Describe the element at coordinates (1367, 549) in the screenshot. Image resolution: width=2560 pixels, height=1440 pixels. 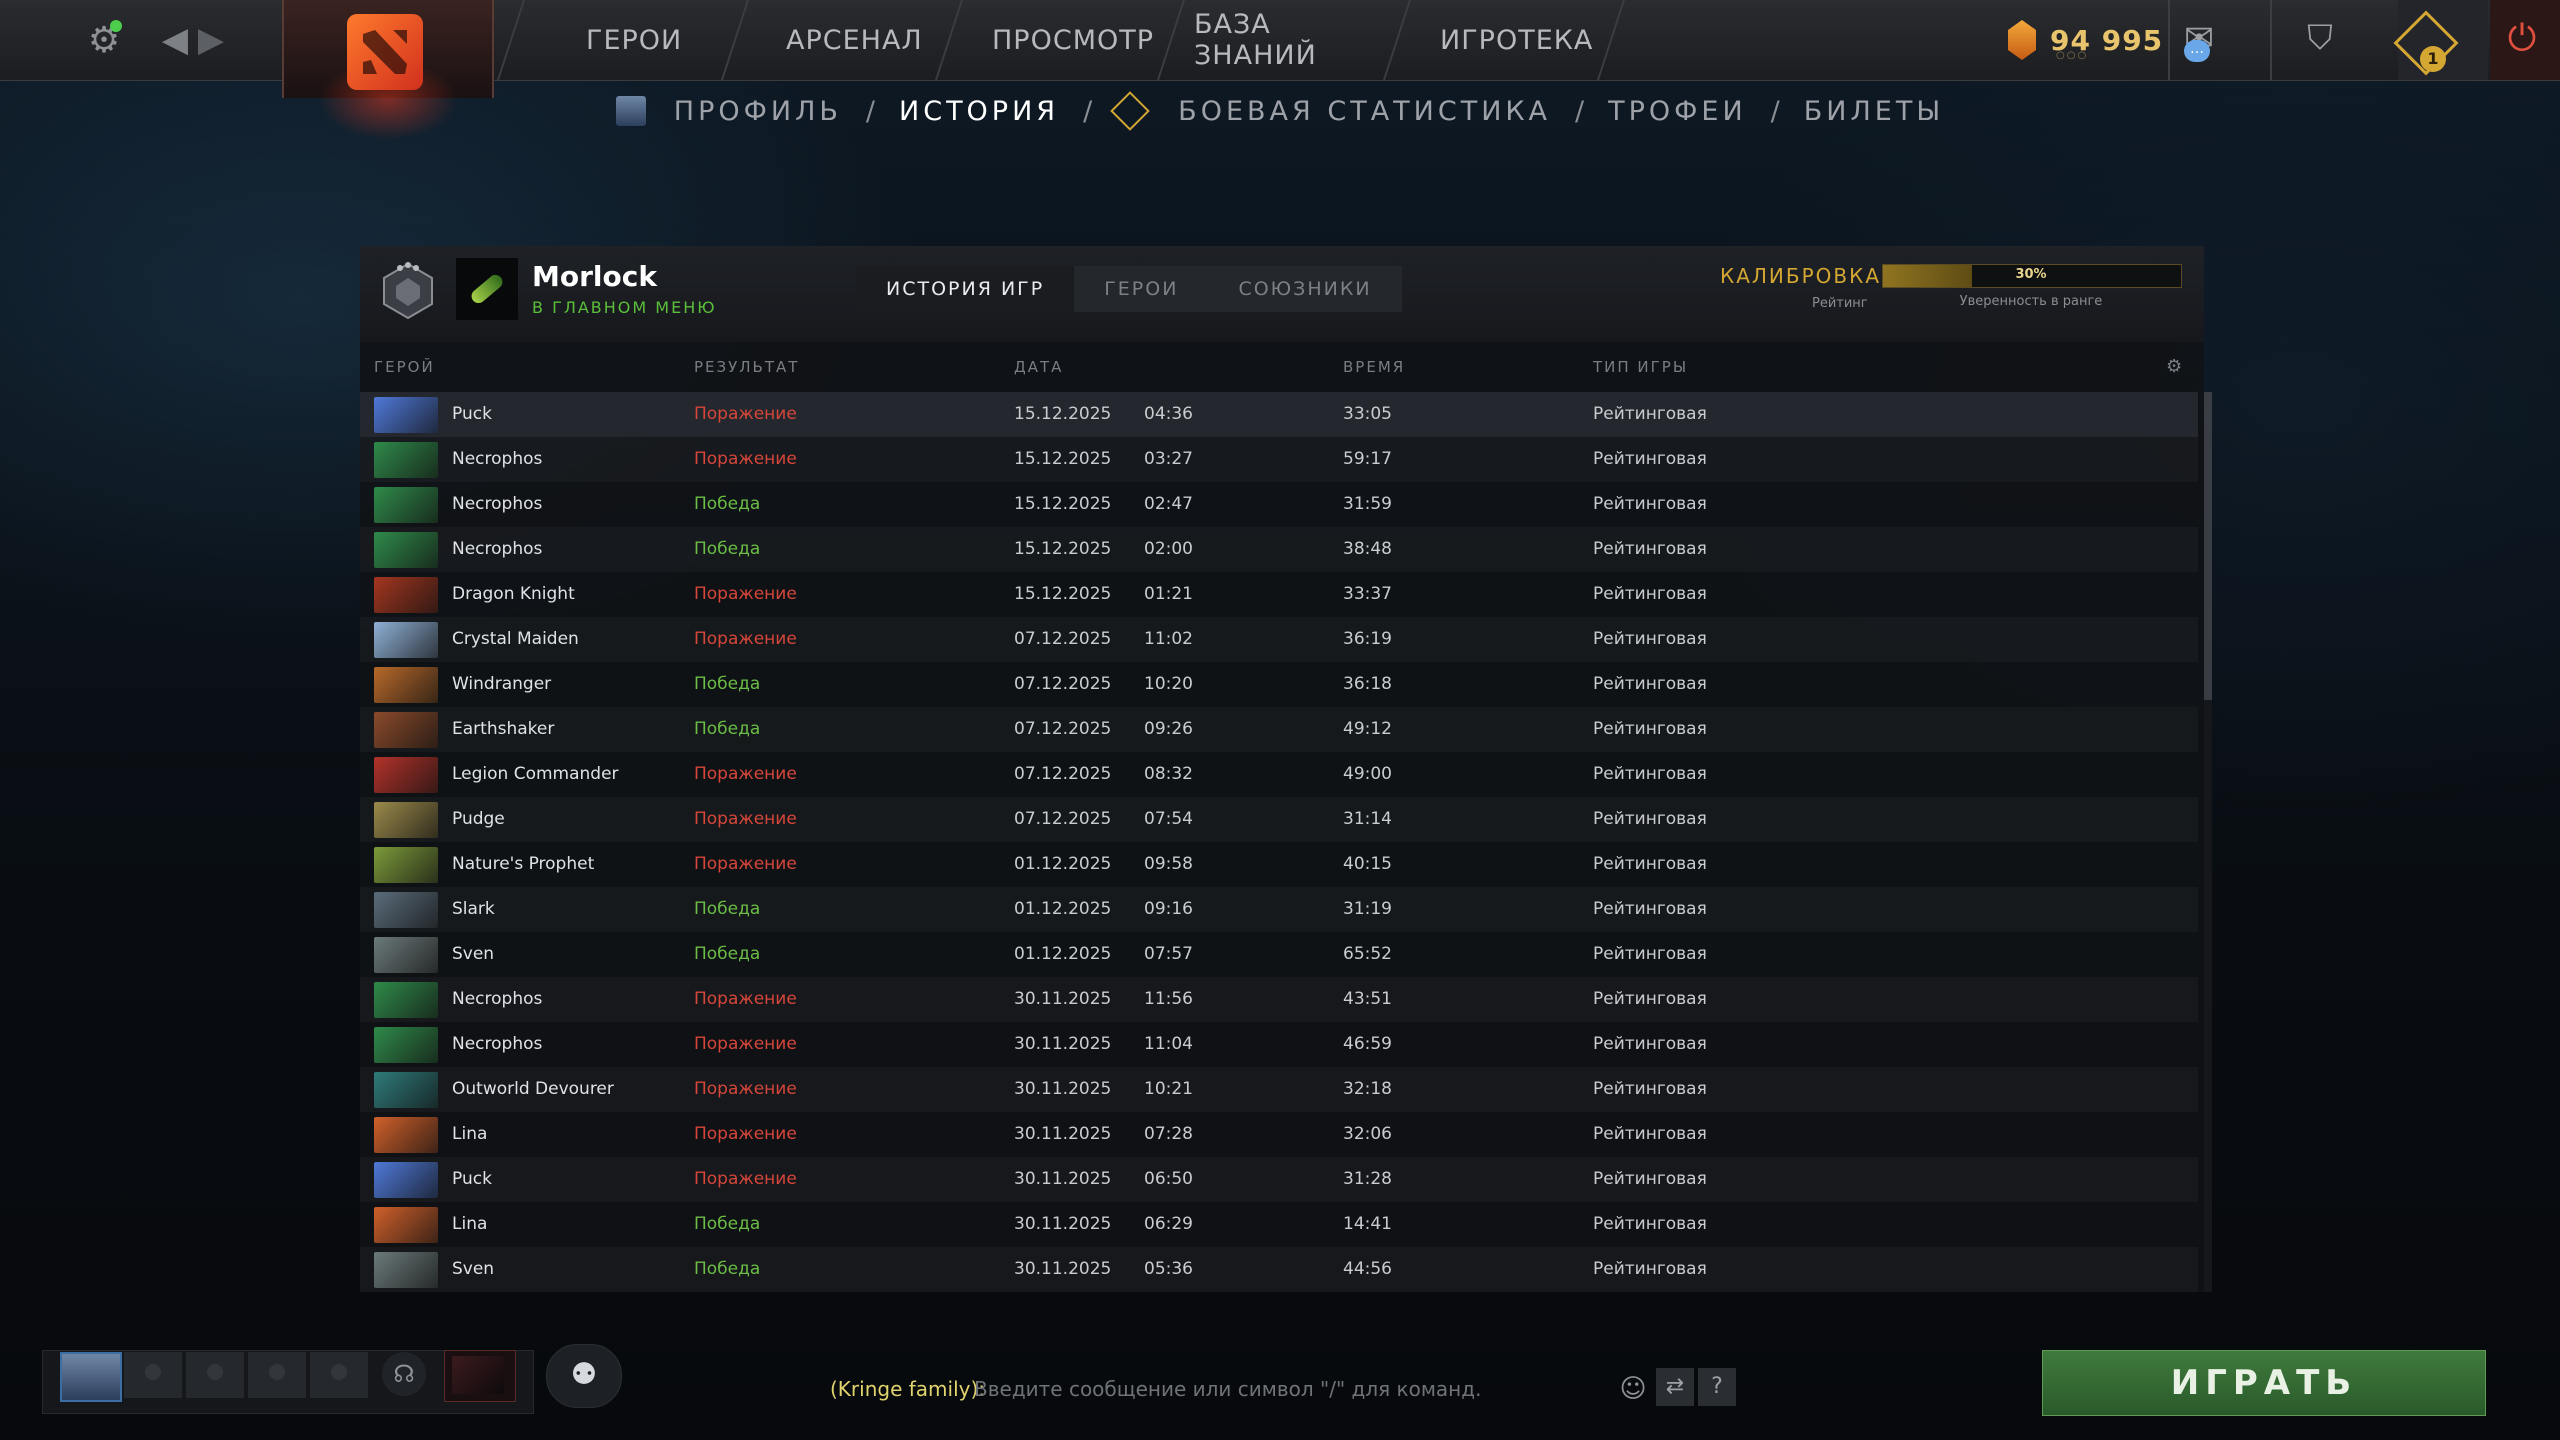
I see `match-duration: 38:48` at that location.